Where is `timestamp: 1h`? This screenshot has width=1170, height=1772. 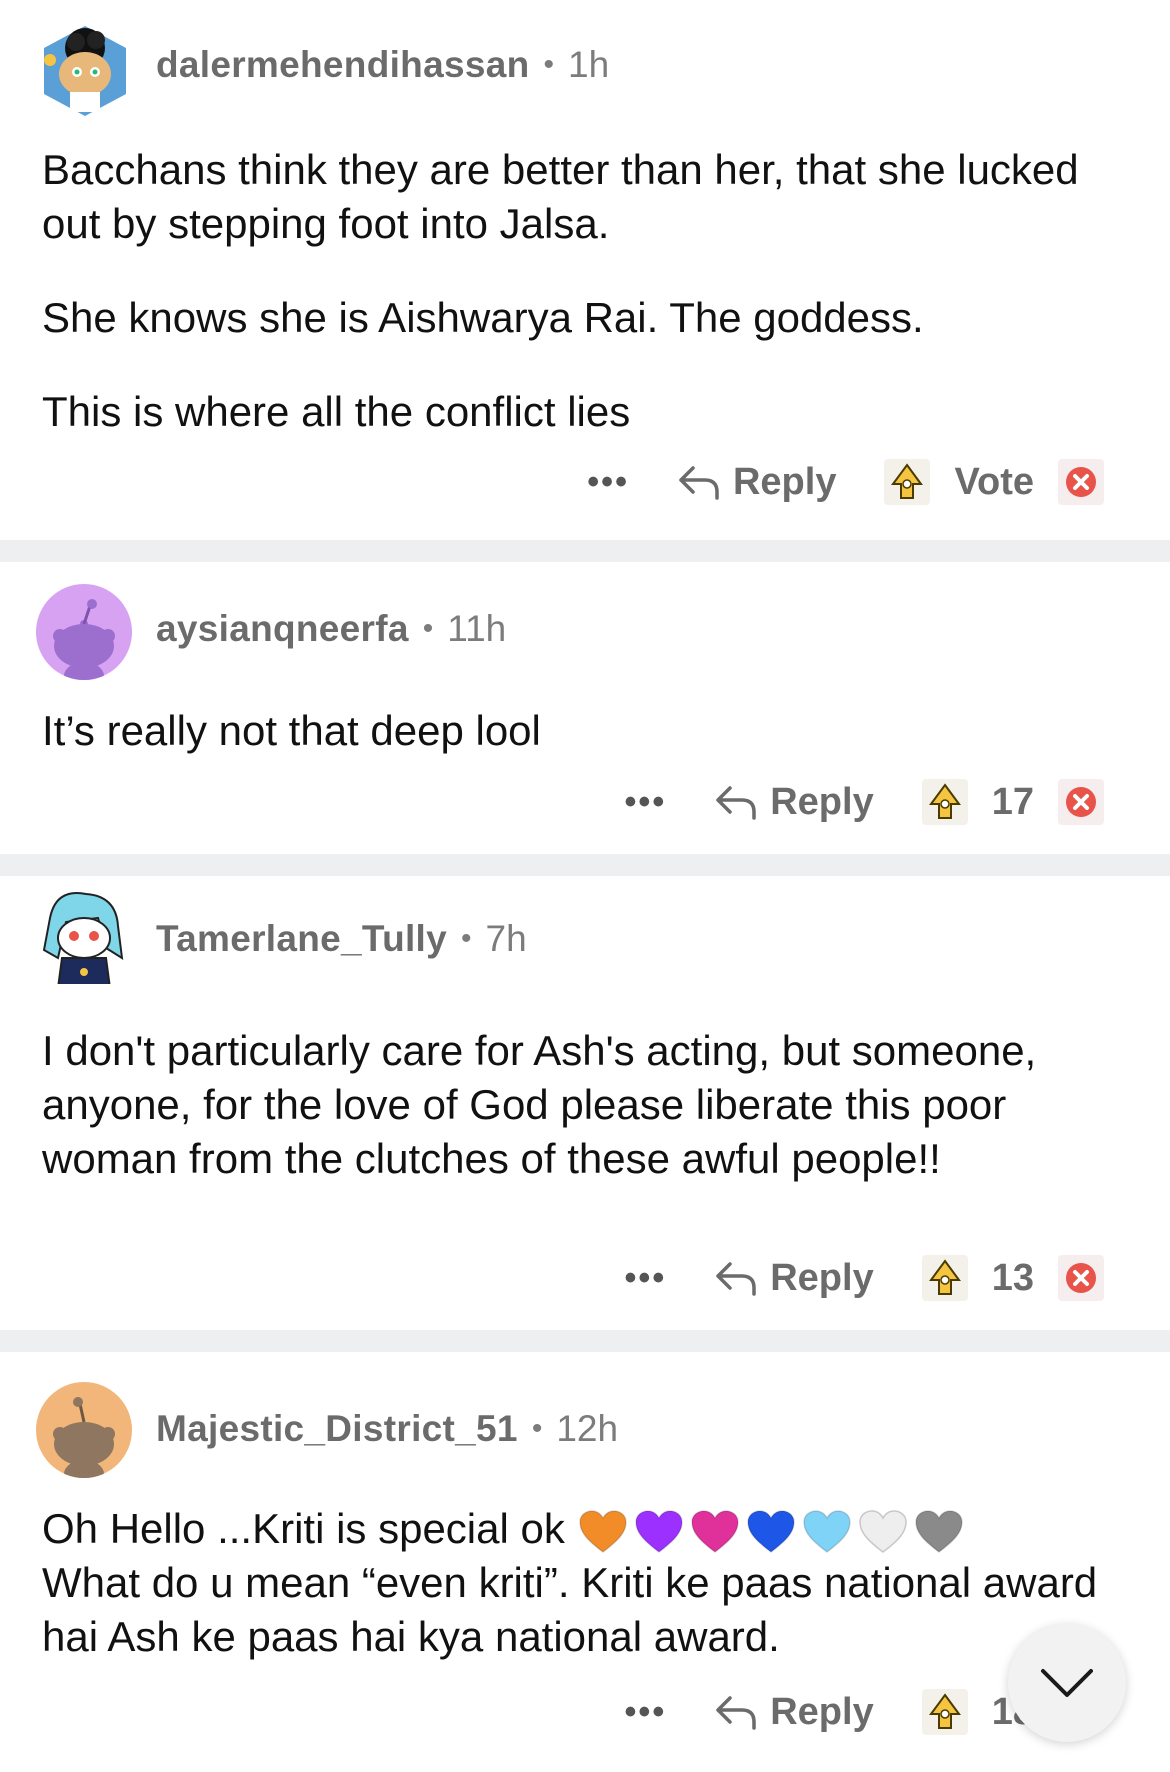 timestamp: 1h is located at coordinates (589, 64).